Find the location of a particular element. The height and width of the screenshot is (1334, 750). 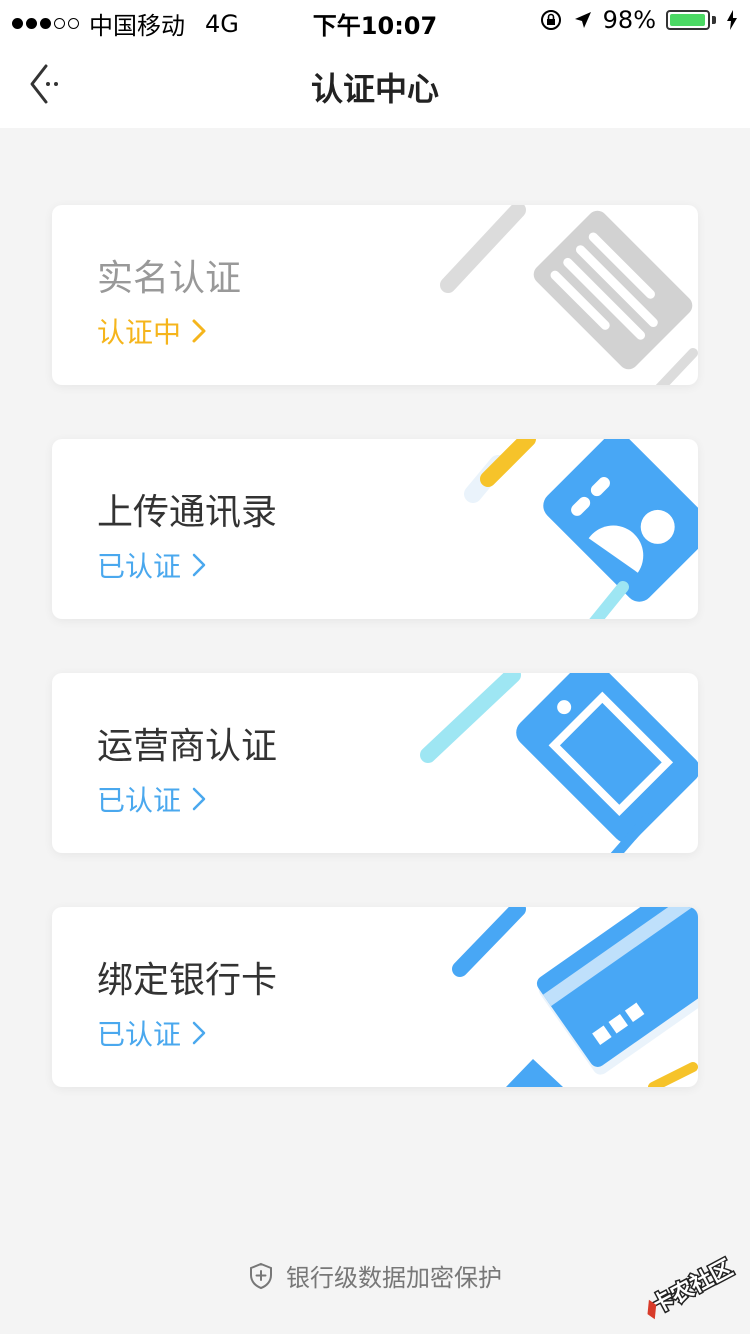

card-title: 上传通讯录 is located at coordinates (187, 512).